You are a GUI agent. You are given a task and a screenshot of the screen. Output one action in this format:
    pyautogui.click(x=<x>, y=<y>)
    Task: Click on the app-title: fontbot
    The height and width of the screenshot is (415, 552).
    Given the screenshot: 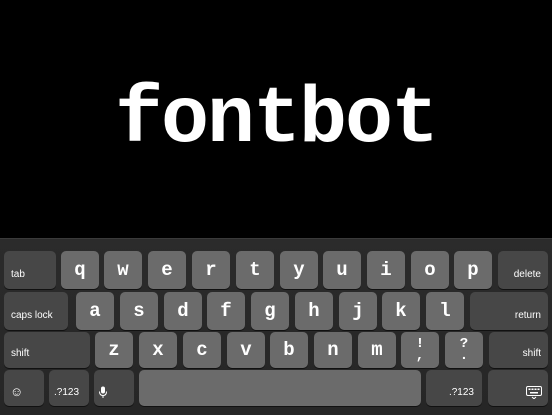 What is the action you would take?
    pyautogui.click(x=276, y=120)
    